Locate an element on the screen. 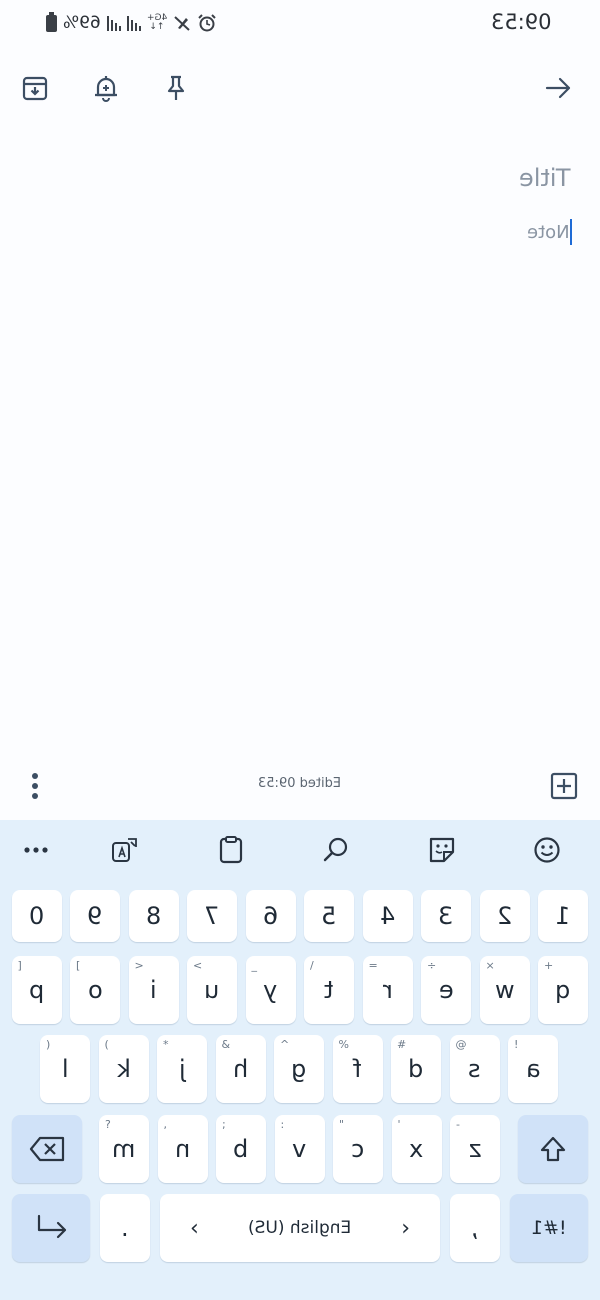 The width and height of the screenshot is (600, 1300). key-label: 5 is located at coordinates (329, 916).